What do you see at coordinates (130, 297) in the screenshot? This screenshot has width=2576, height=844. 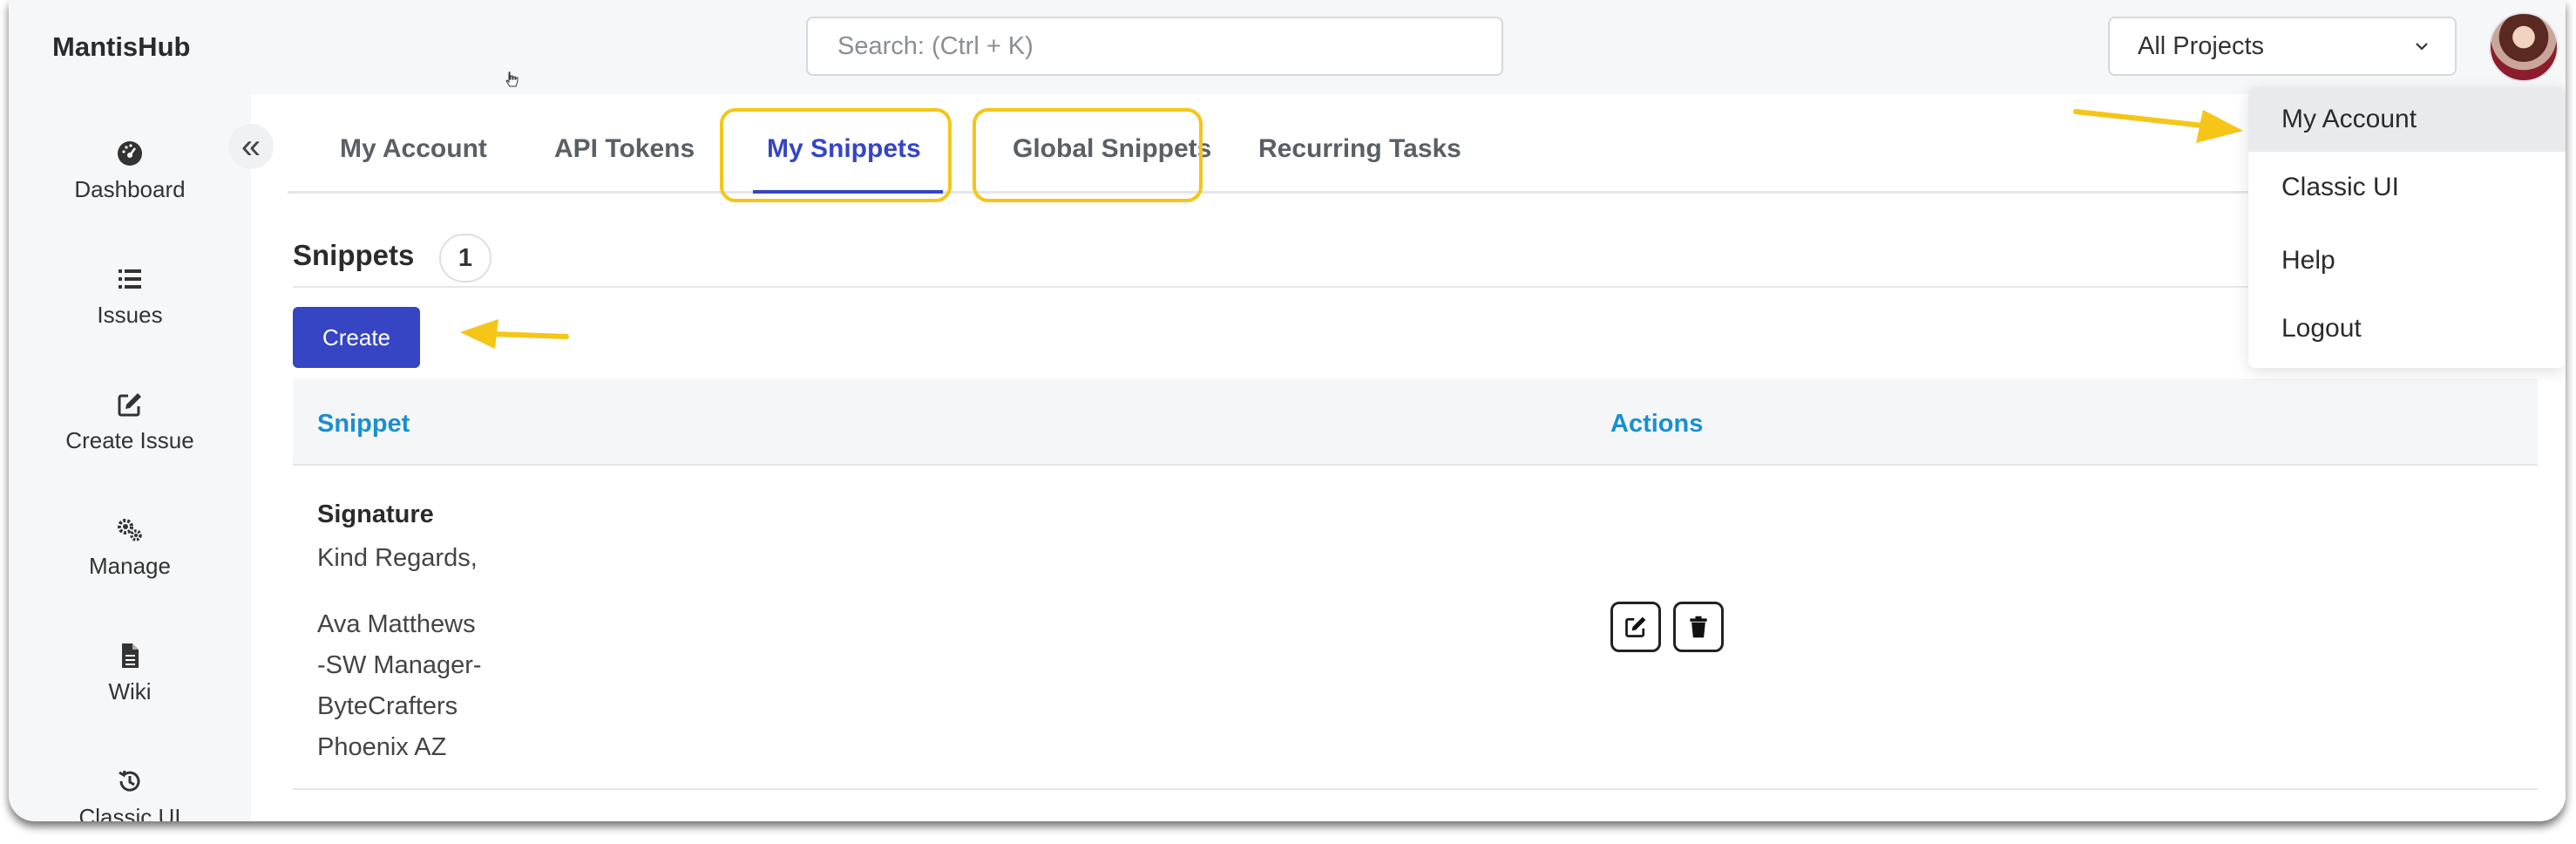 I see `sidebar-item-issues: Issues` at bounding box center [130, 297].